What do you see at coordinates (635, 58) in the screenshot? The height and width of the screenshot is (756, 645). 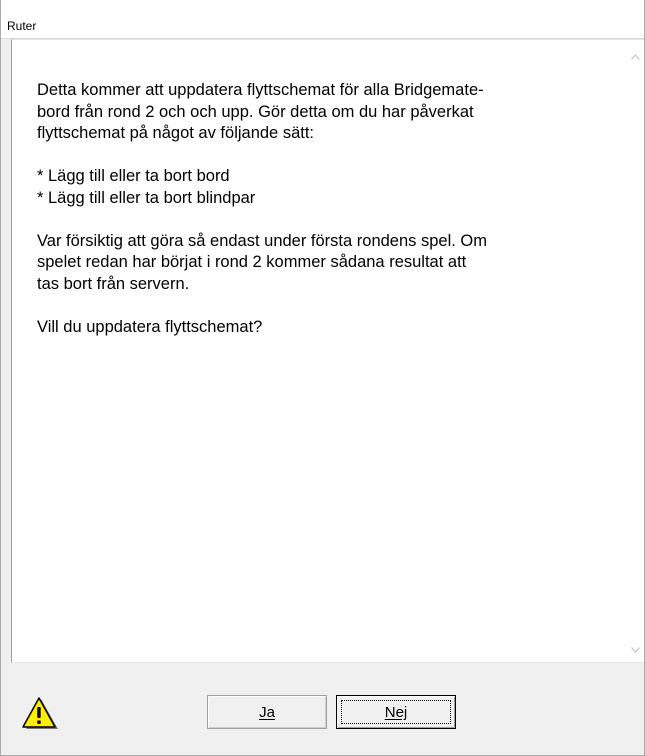 I see `scroll-up-icon` at bounding box center [635, 58].